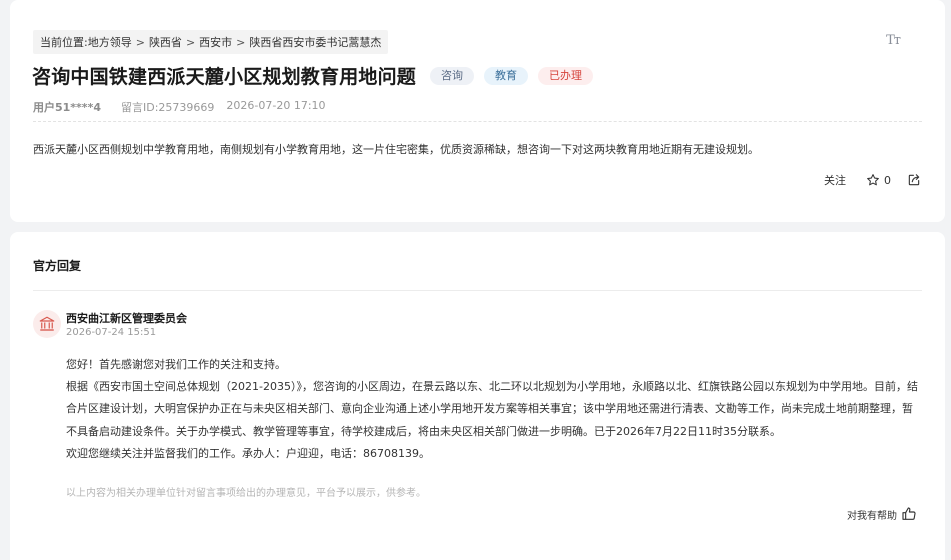 The height and width of the screenshot is (560, 951). Describe the element at coordinates (246, 493) in the screenshot. I see `disclaimer: 以上内容为相关办理单位针对留言事项给出的办理意见，平台予以展示，供参考。` at that location.